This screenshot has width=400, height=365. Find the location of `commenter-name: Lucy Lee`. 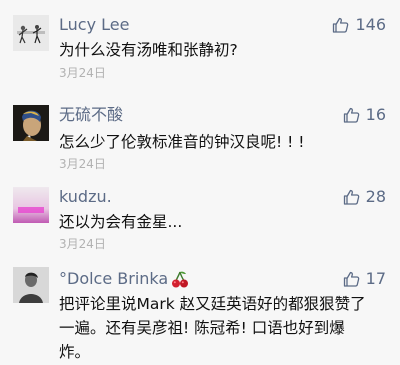

commenter-name: Lucy Lee is located at coordinates (94, 25).